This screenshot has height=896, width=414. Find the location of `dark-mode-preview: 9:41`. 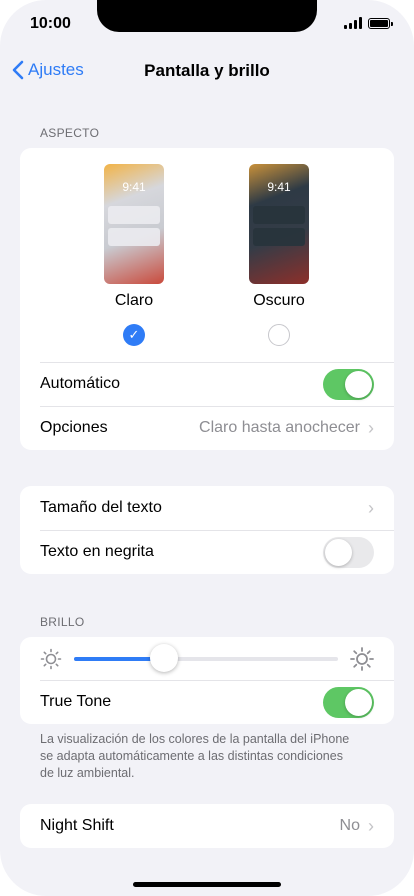

dark-mode-preview: 9:41 is located at coordinates (279, 224).